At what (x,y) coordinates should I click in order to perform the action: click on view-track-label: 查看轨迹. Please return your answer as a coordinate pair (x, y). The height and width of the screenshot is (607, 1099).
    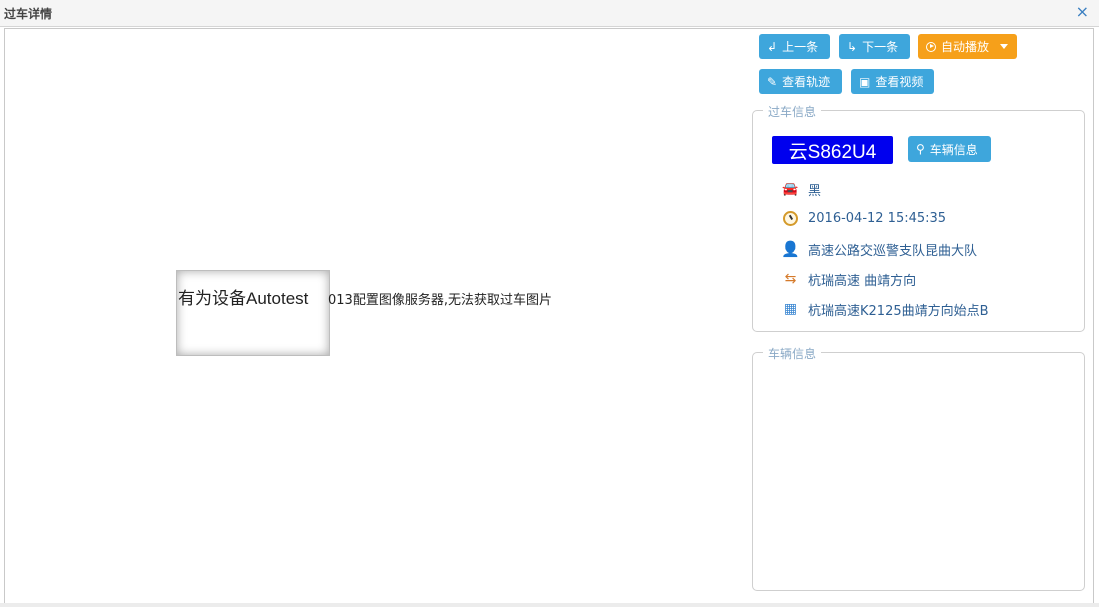
    Looking at the image, I should click on (806, 82).